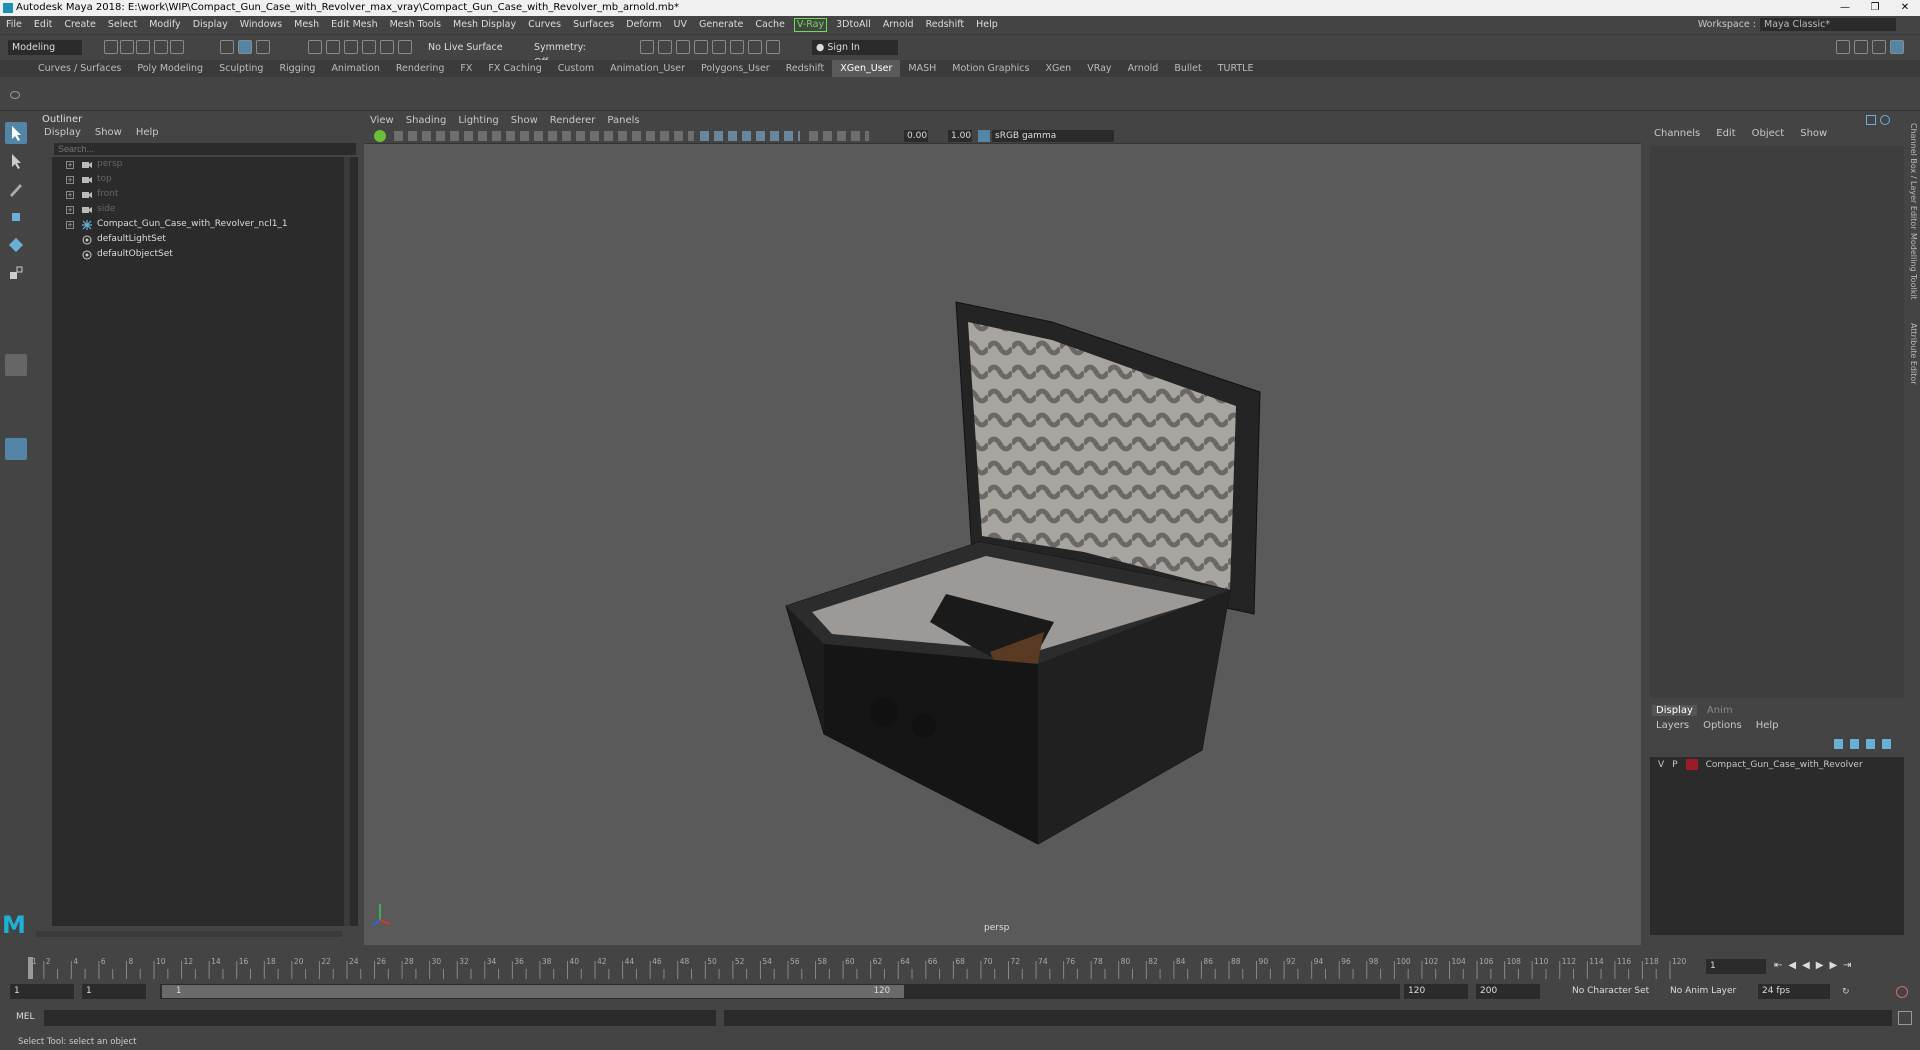 This screenshot has height=1050, width=1920. What do you see at coordinates (1236, 68) in the screenshot?
I see `shelf-tab-turtle: TURTLE` at bounding box center [1236, 68].